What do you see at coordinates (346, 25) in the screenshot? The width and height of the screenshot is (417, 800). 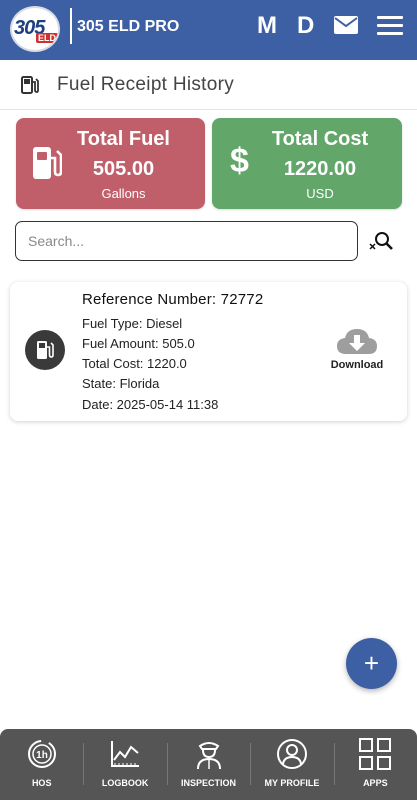 I see `mail-icon` at bounding box center [346, 25].